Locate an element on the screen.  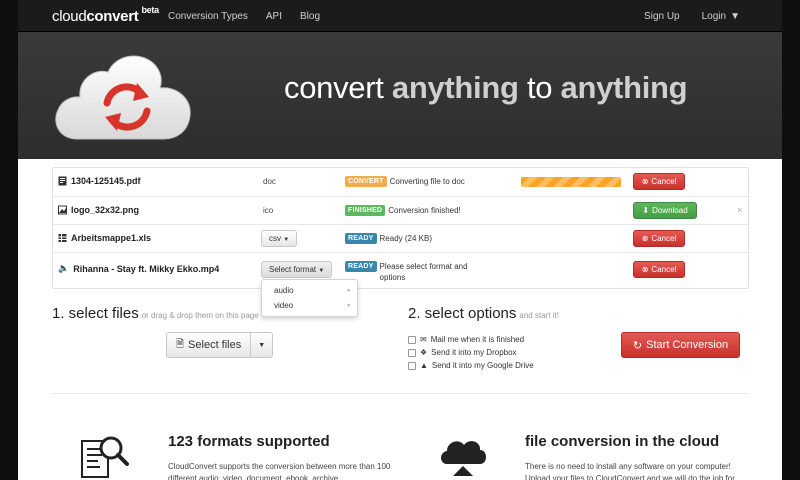
dropdown-item-video: video ▸ is located at coordinates (309, 305).